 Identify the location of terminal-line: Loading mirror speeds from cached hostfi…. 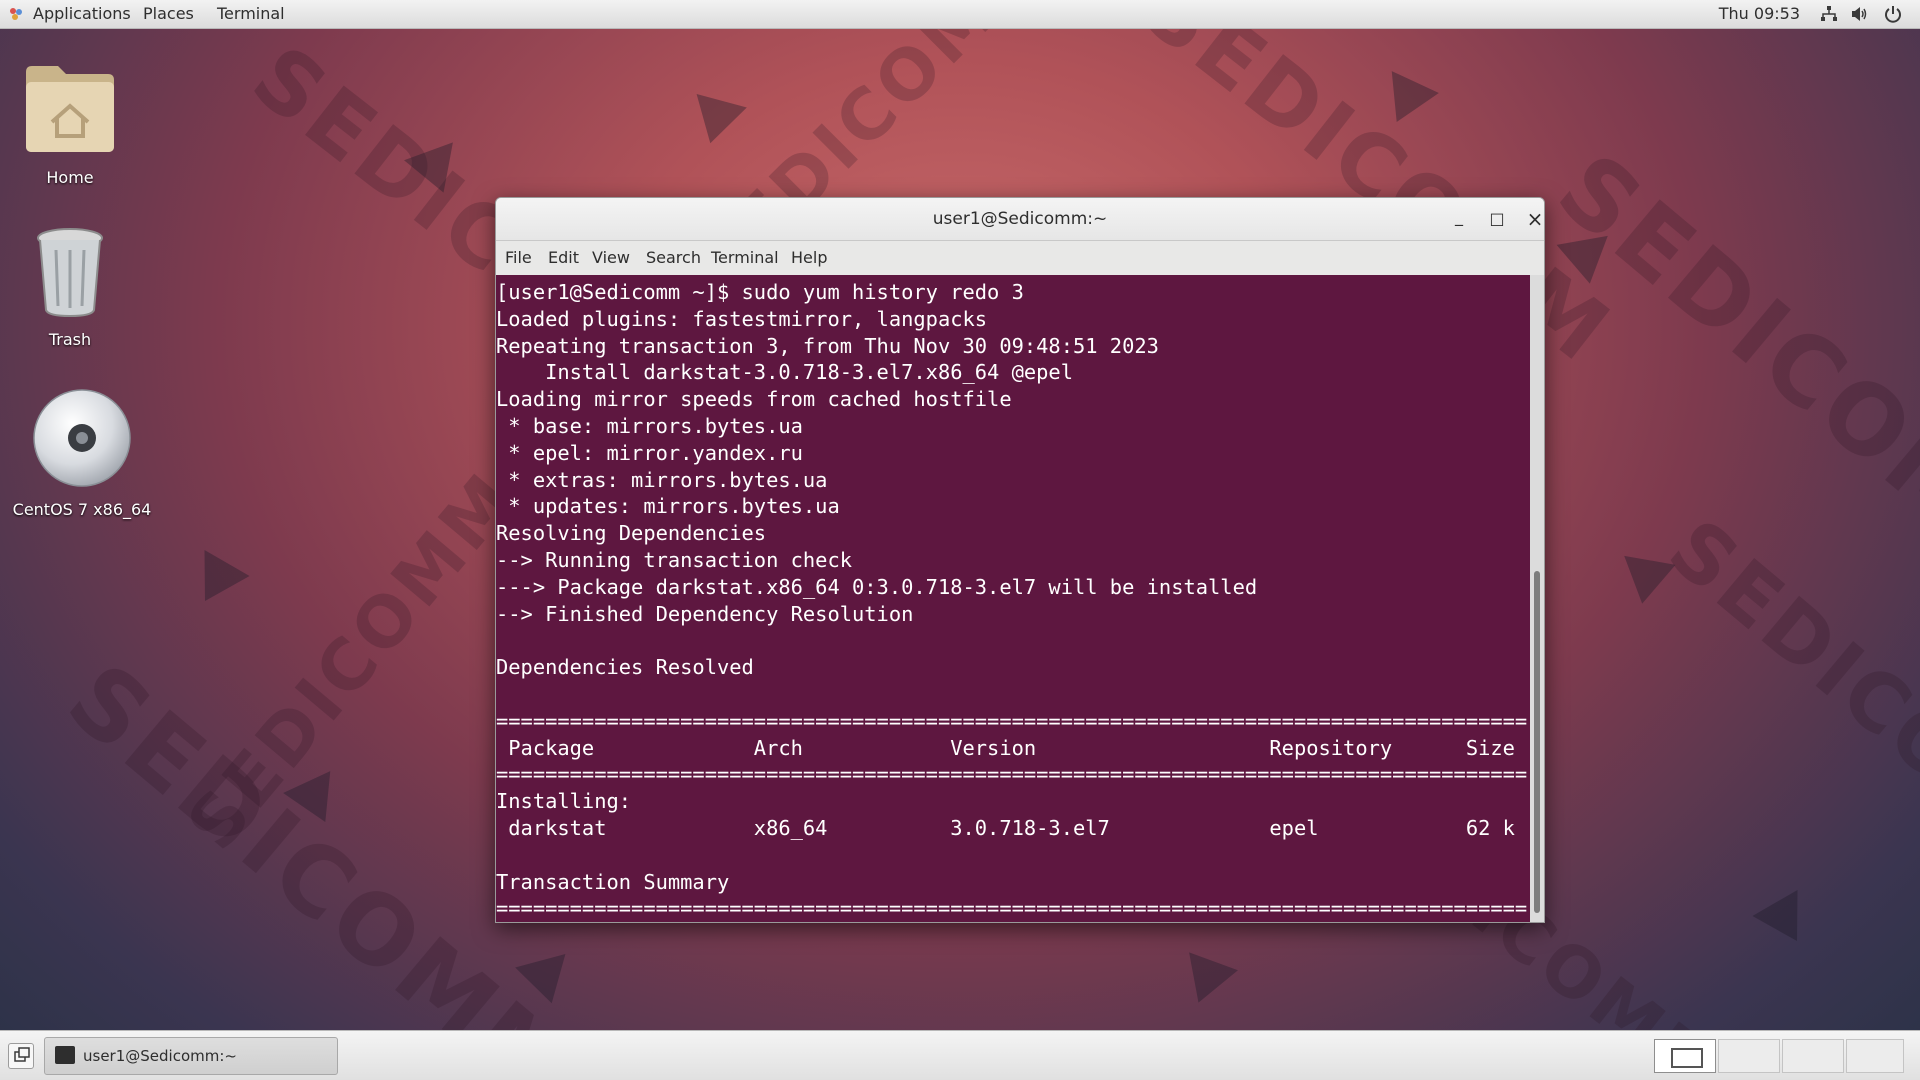
(754, 399).